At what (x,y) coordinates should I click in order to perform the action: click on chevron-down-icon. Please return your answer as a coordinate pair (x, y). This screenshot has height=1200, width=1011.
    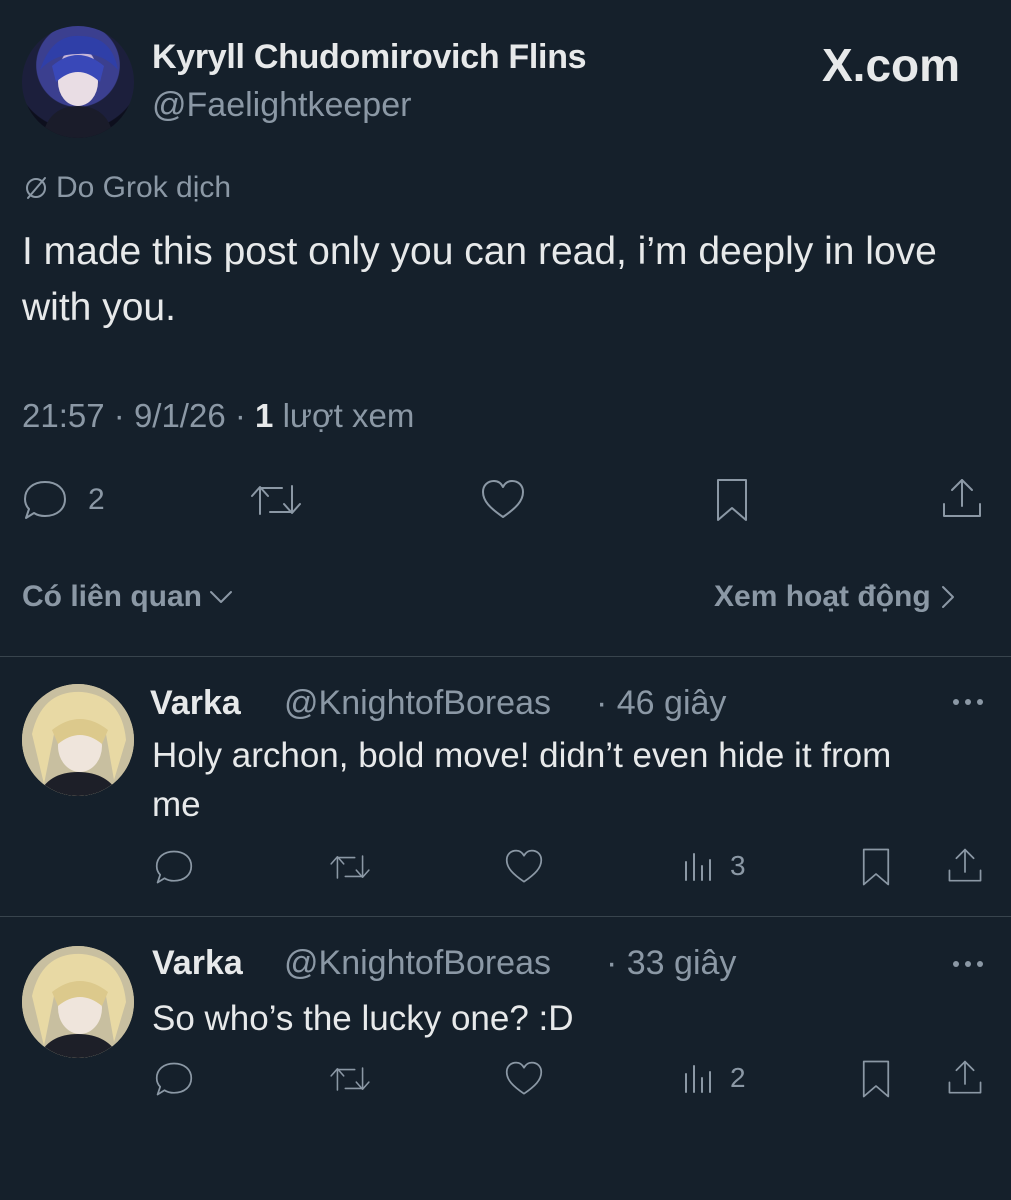
    Looking at the image, I should click on (221, 597).